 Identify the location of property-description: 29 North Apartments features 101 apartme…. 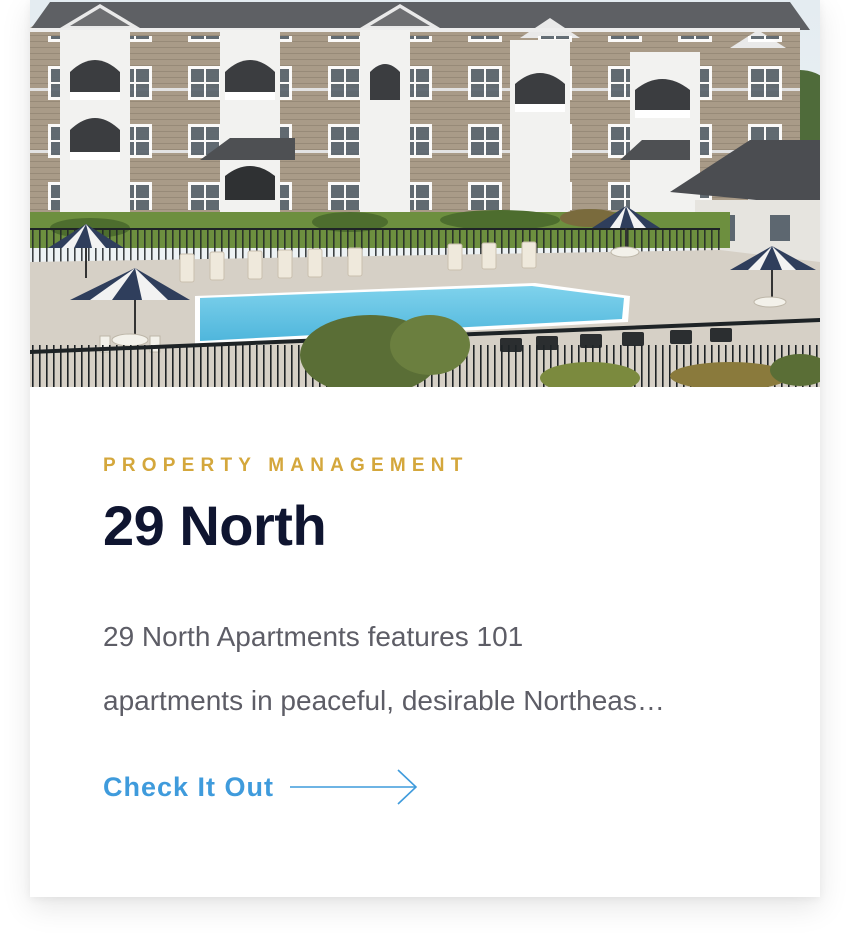
(433, 669).